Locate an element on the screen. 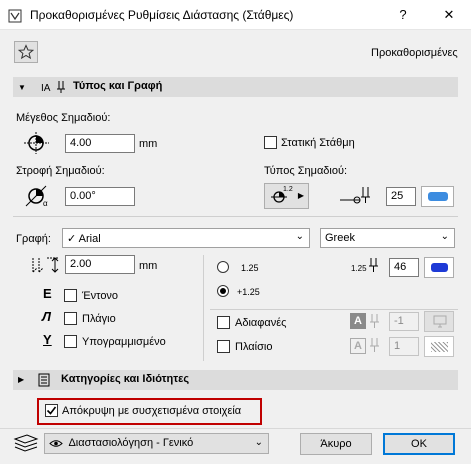 The height and width of the screenshot is (464, 471). preset-label: Προκαθορισμένες is located at coordinates (414, 53).